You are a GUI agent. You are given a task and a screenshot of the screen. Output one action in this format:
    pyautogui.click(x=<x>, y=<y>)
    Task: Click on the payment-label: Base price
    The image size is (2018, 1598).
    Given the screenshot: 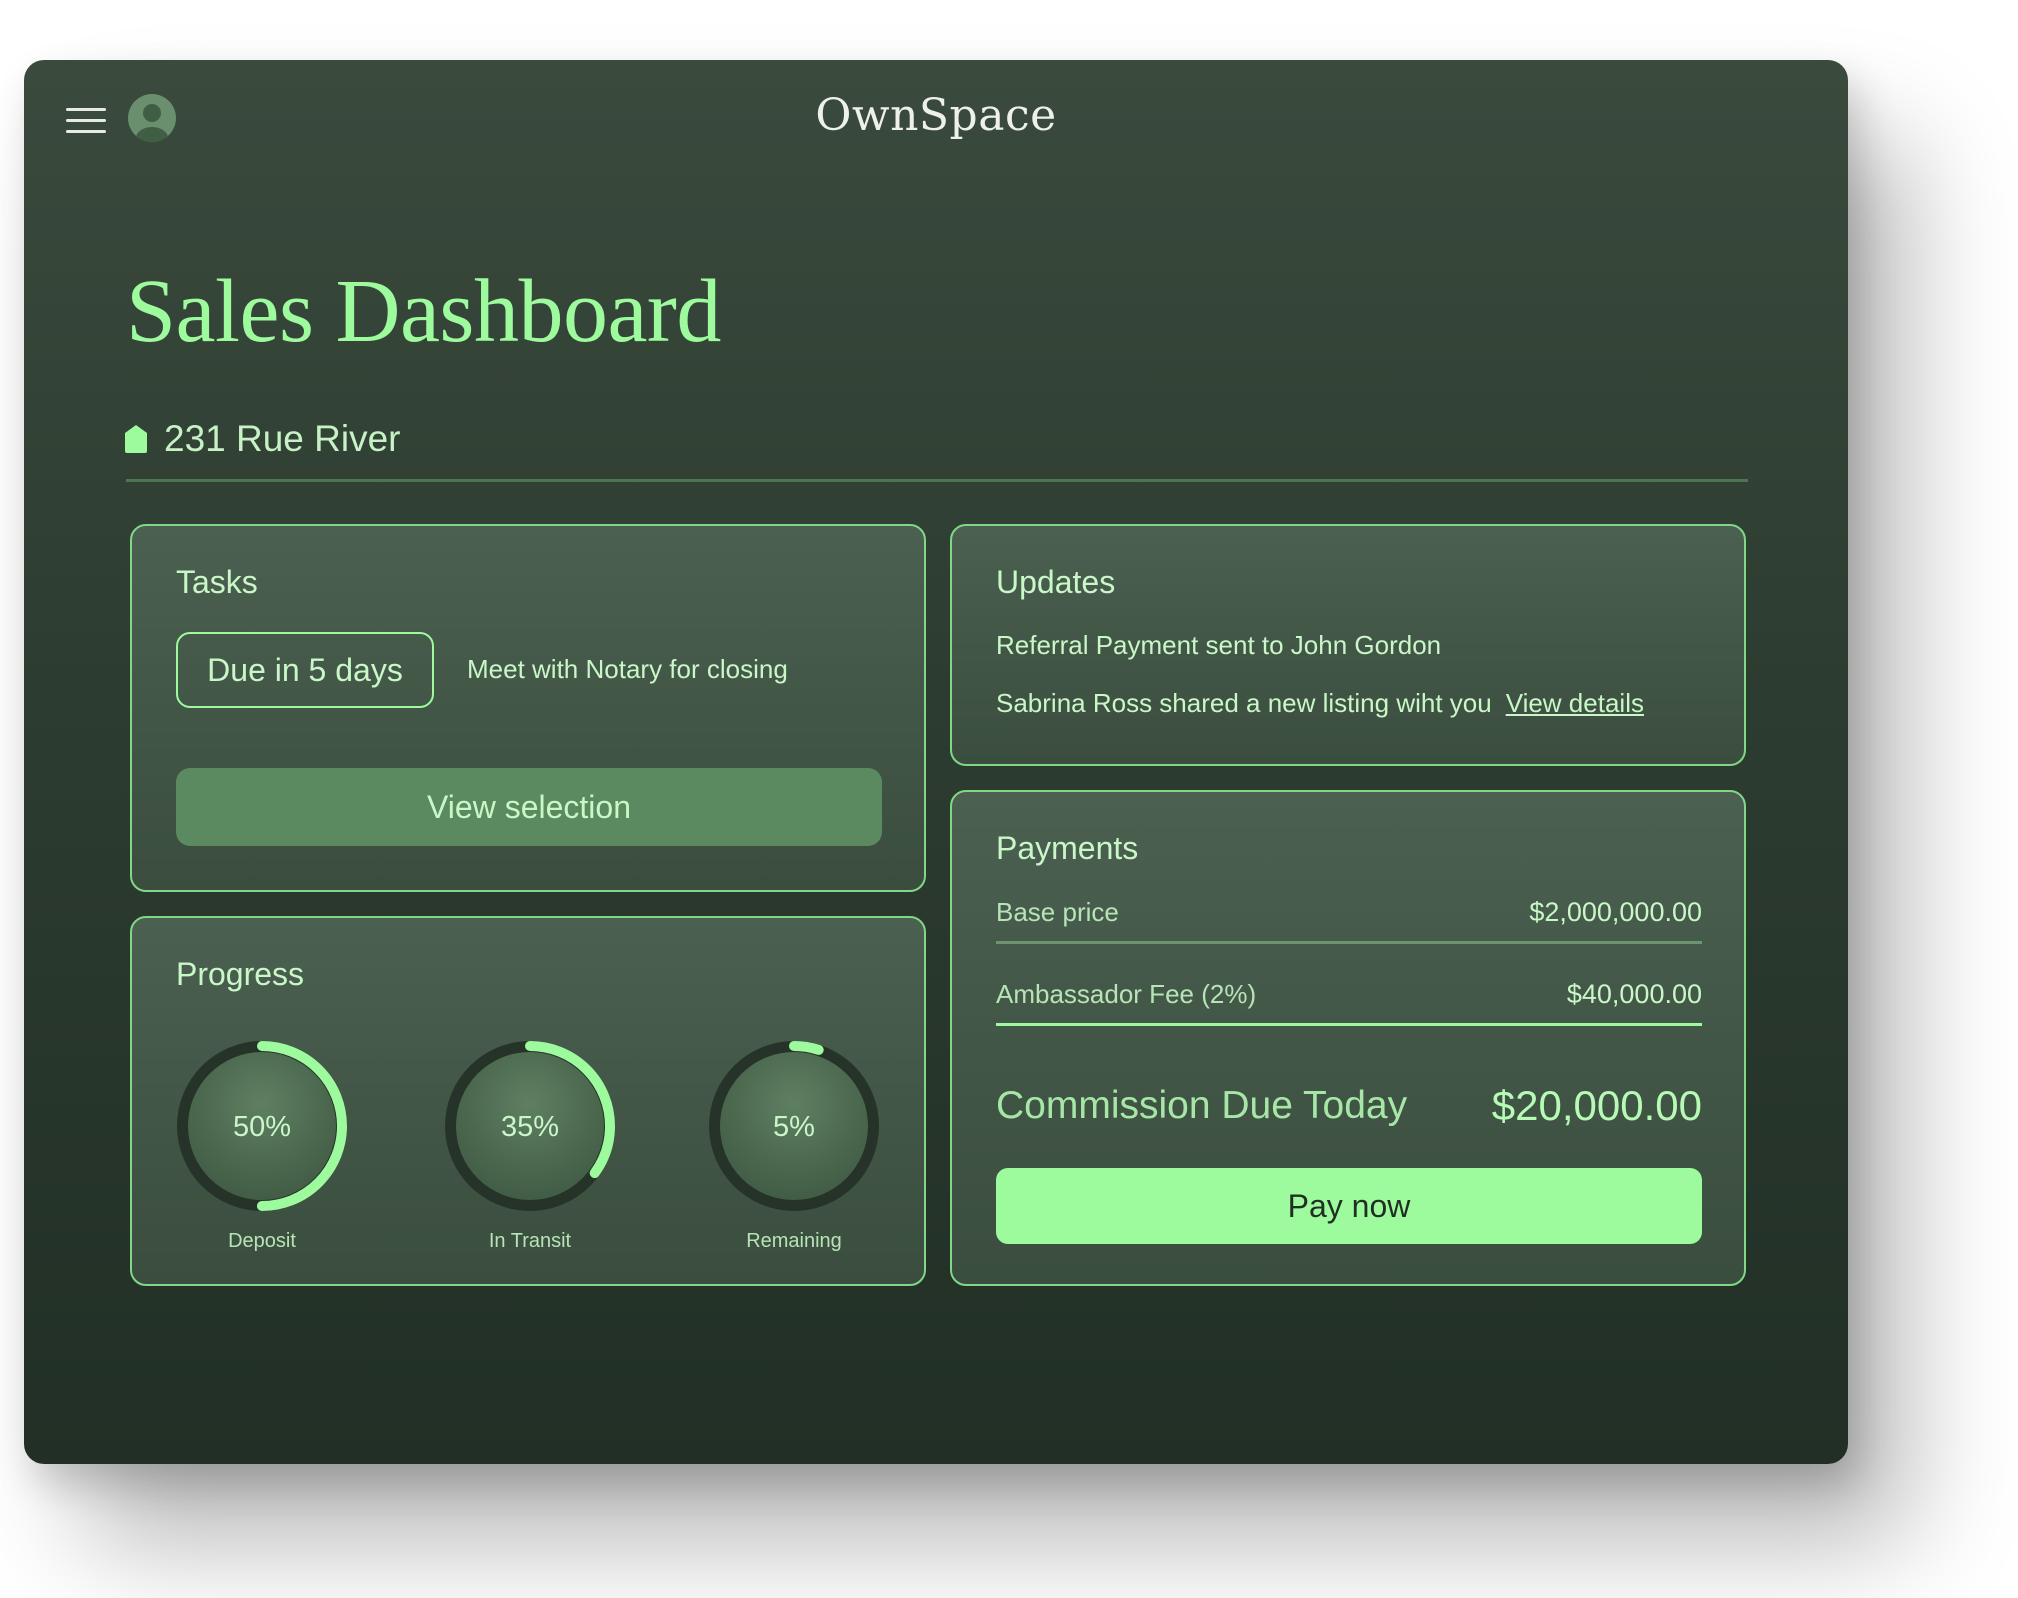 What is the action you would take?
    pyautogui.click(x=1057, y=912)
    